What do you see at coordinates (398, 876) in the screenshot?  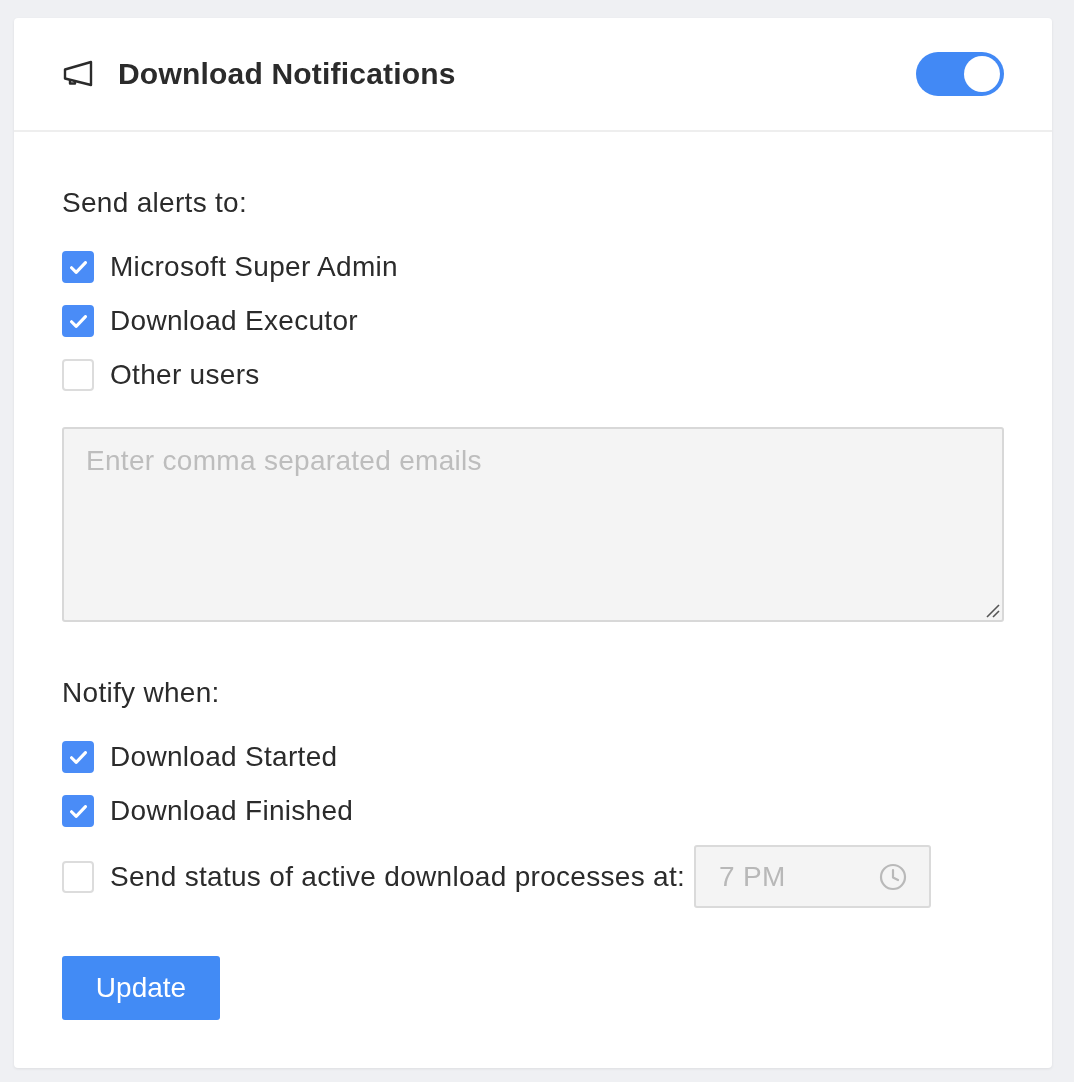 I see `checkbox-label: Send status of active download processes at:` at bounding box center [398, 876].